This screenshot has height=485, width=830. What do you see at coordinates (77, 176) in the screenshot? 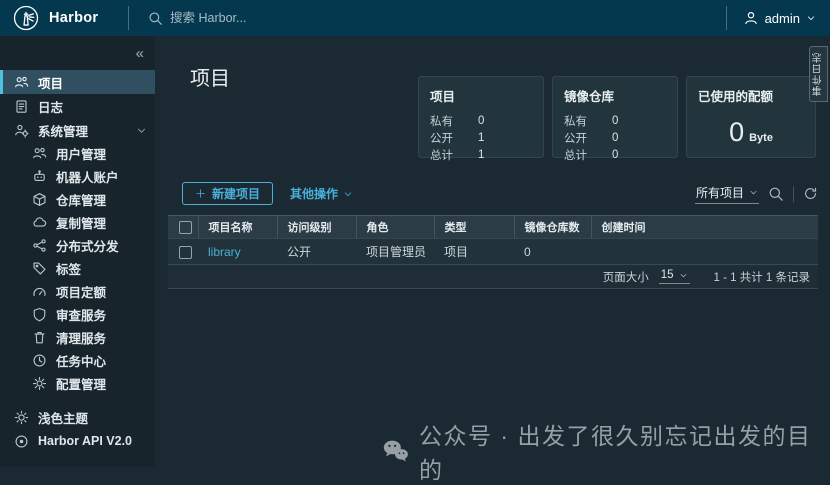
I see `sidebar-item-robot-accounts: 机器人账户` at bounding box center [77, 176].